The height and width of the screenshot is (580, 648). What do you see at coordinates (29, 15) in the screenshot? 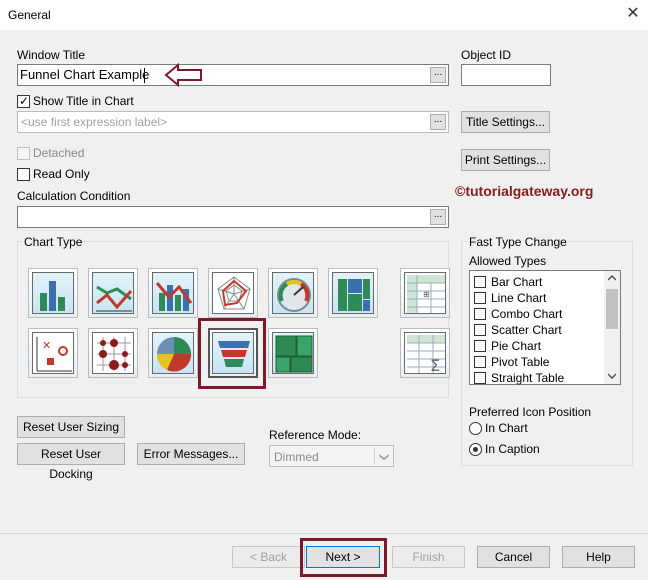
I see `dialog-title: General` at bounding box center [29, 15].